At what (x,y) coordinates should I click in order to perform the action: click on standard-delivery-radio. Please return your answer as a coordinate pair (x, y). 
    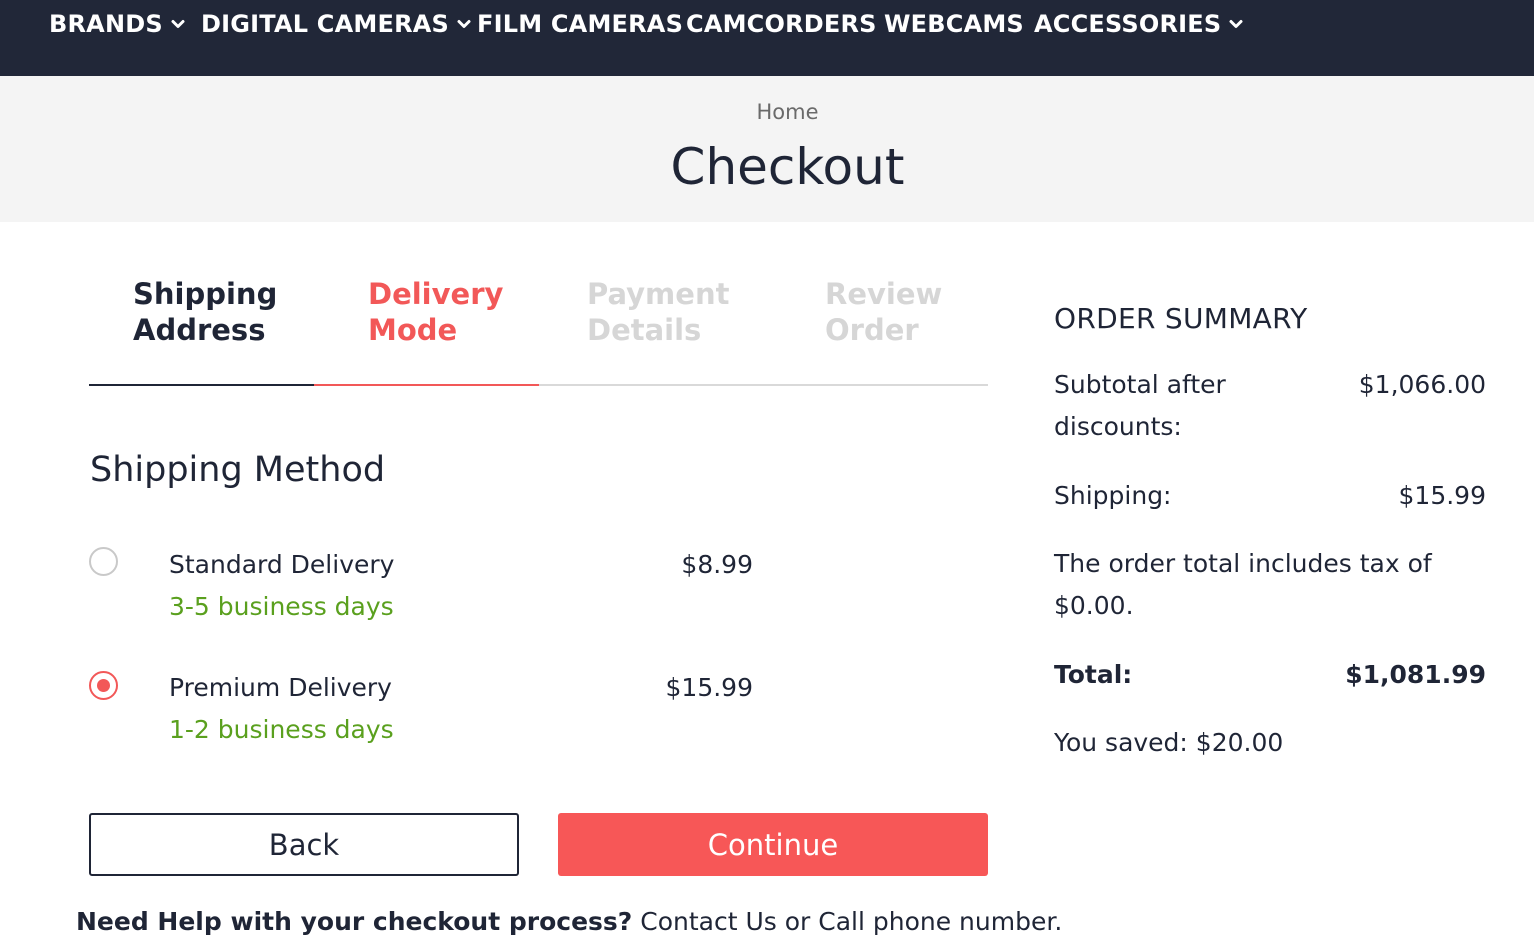
    Looking at the image, I should click on (103, 561).